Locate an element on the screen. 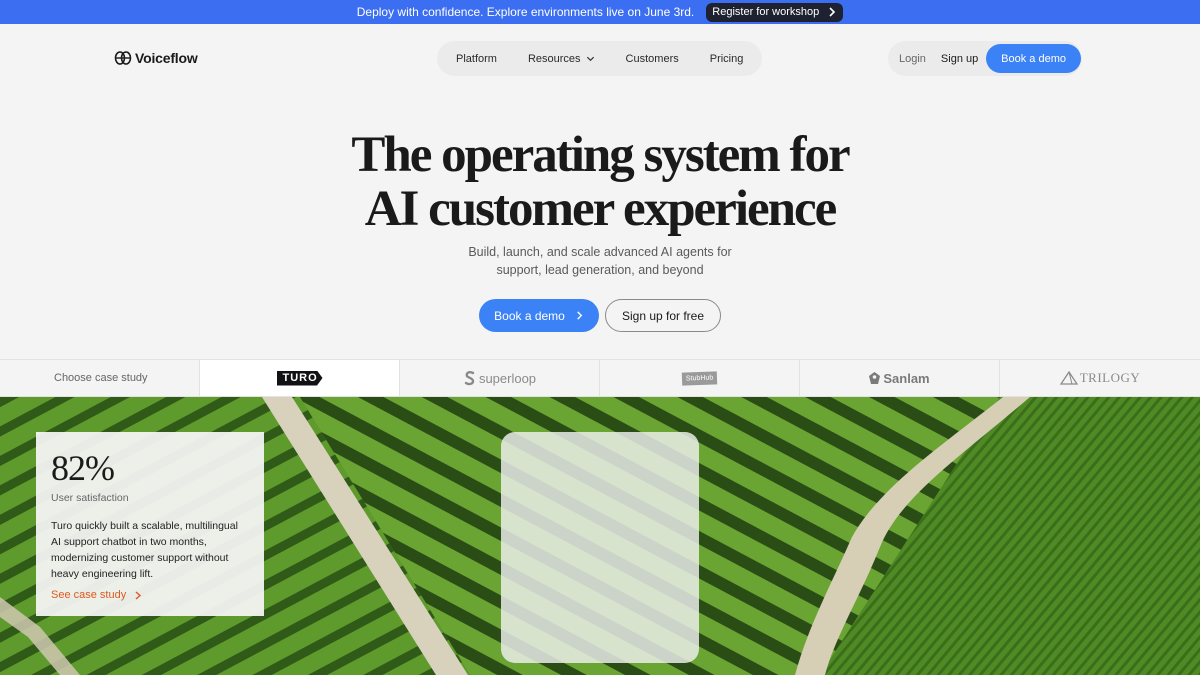 This screenshot has width=1200, height=675. headline-line-1: The operating system for is located at coordinates (600, 155).